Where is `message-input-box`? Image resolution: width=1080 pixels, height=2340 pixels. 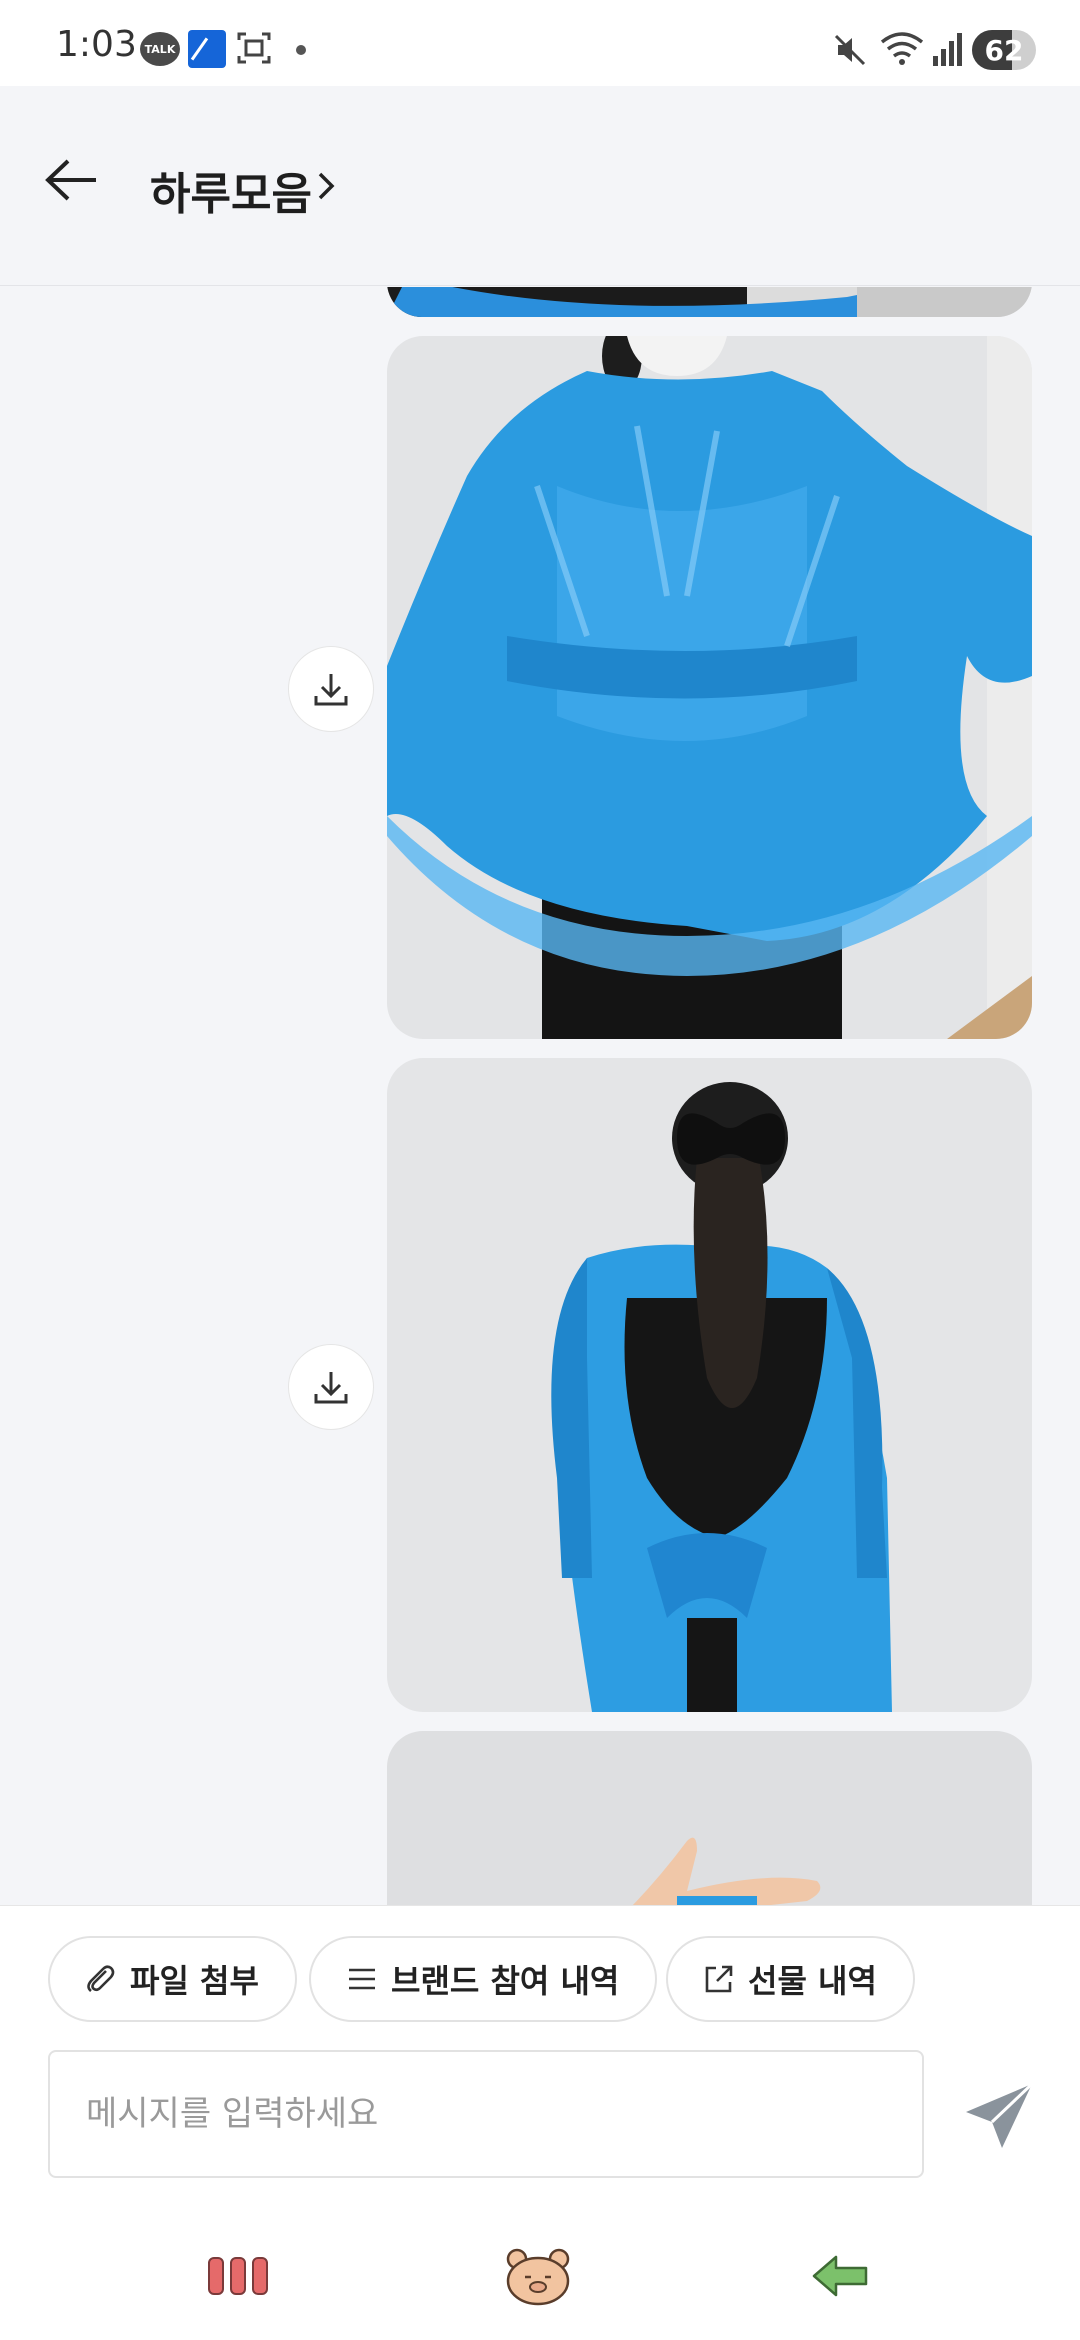
message-input-box is located at coordinates (486, 2114).